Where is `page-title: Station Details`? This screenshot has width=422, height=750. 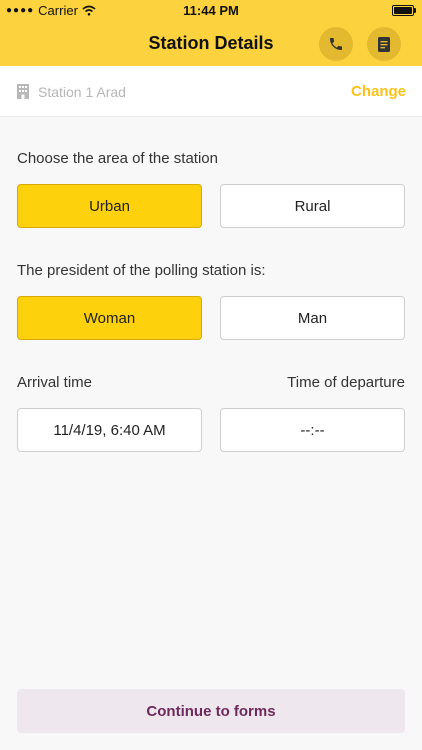
page-title: Station Details is located at coordinates (211, 43).